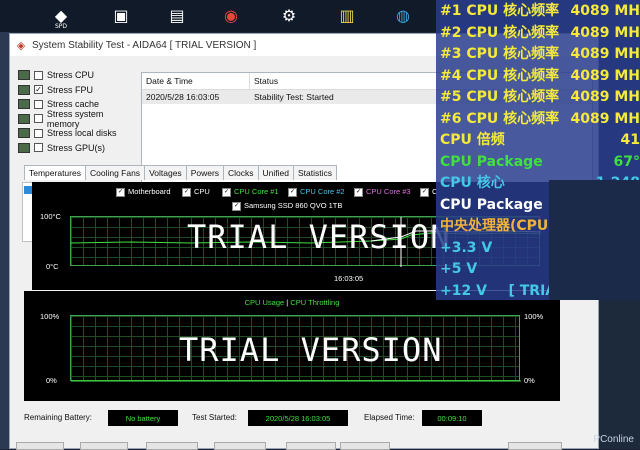  I want to click on legend-ssd: ✓Samsung SSD 860 QVO 1TB, so click(287, 206).